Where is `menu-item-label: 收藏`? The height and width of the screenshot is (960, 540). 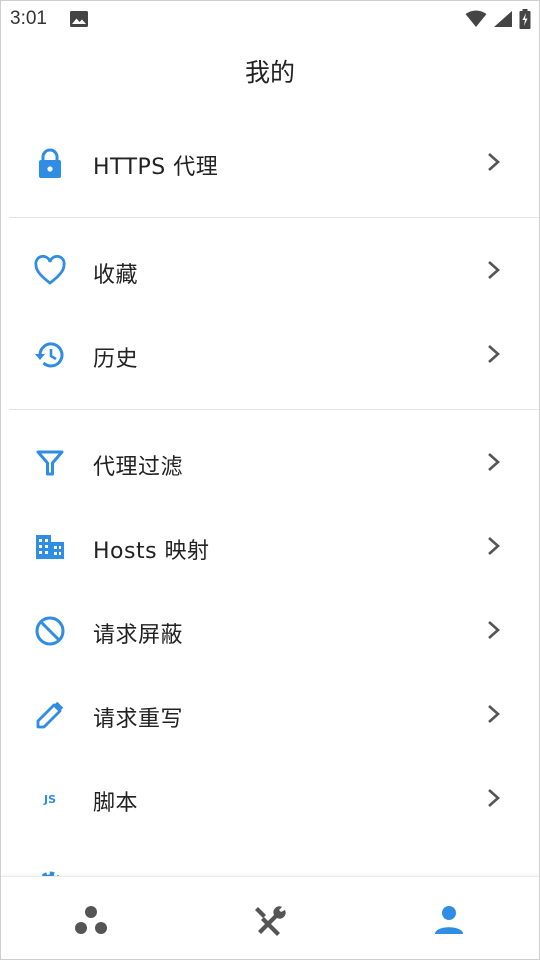 menu-item-label: 收藏 is located at coordinates (116, 275).